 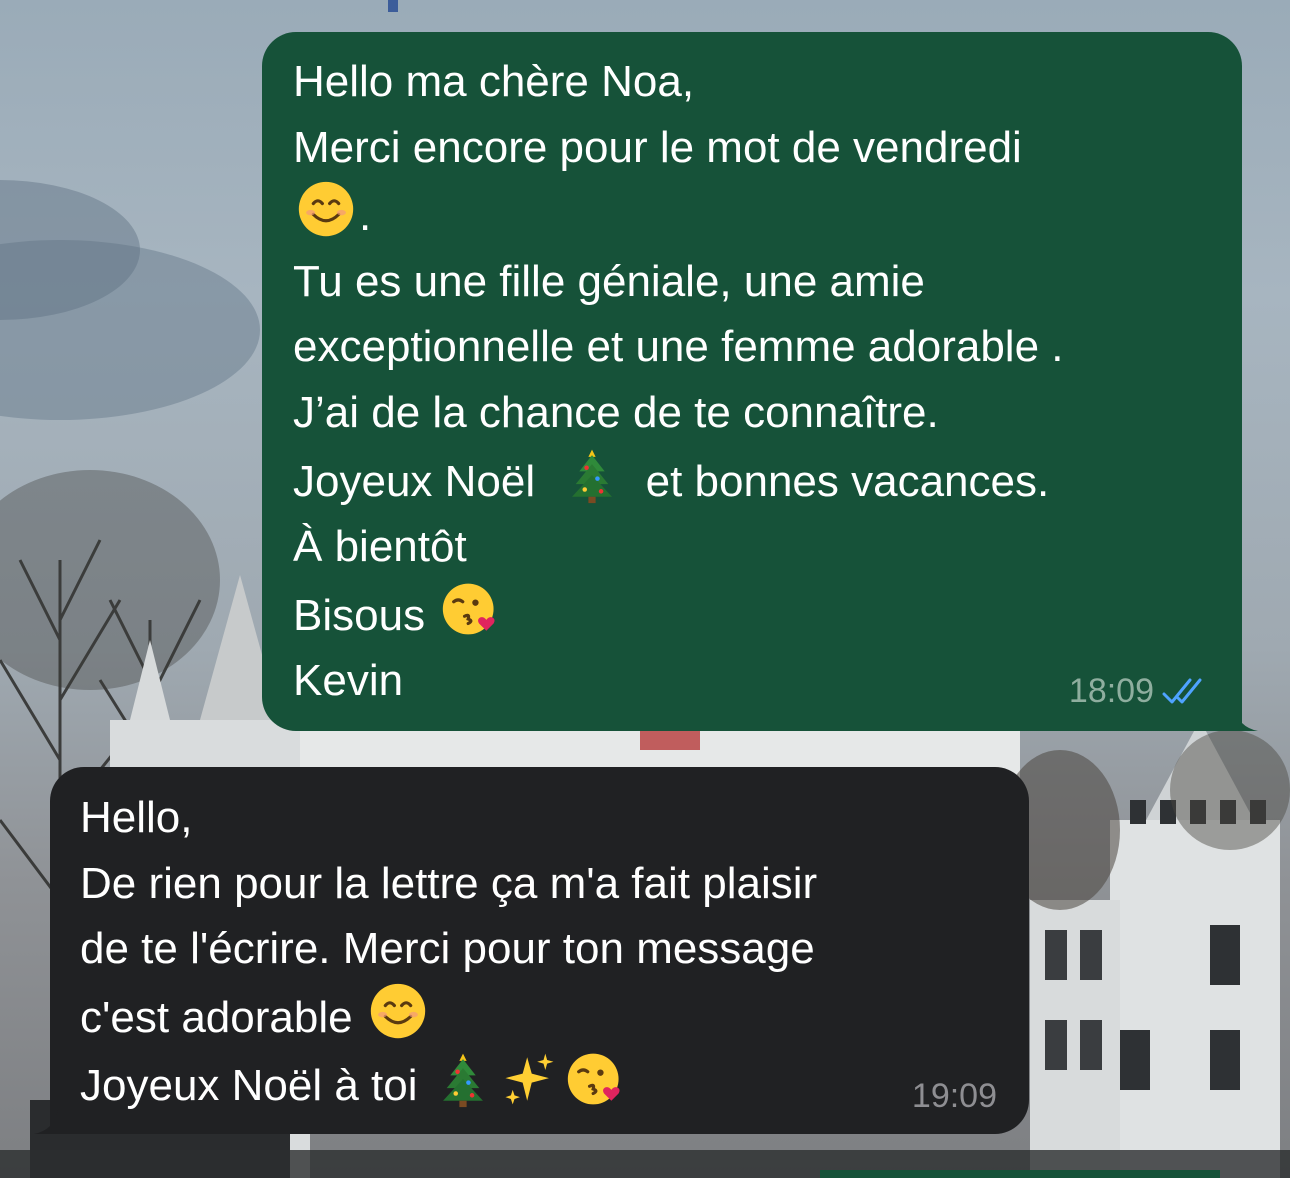 I want to click on message-line: Joyeux Noël à toi, so click(x=539, y=1084).